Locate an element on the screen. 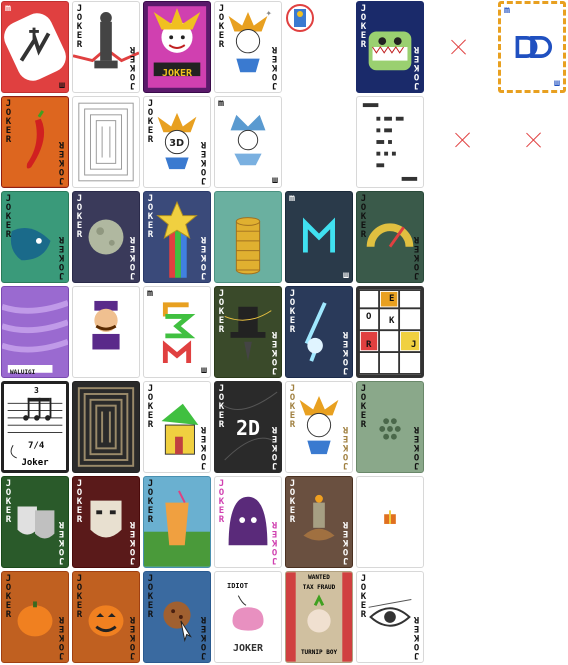 This screenshot has height=665, width=568. joker-card-sea-creature: JOKER JOKER is located at coordinates (35, 237).